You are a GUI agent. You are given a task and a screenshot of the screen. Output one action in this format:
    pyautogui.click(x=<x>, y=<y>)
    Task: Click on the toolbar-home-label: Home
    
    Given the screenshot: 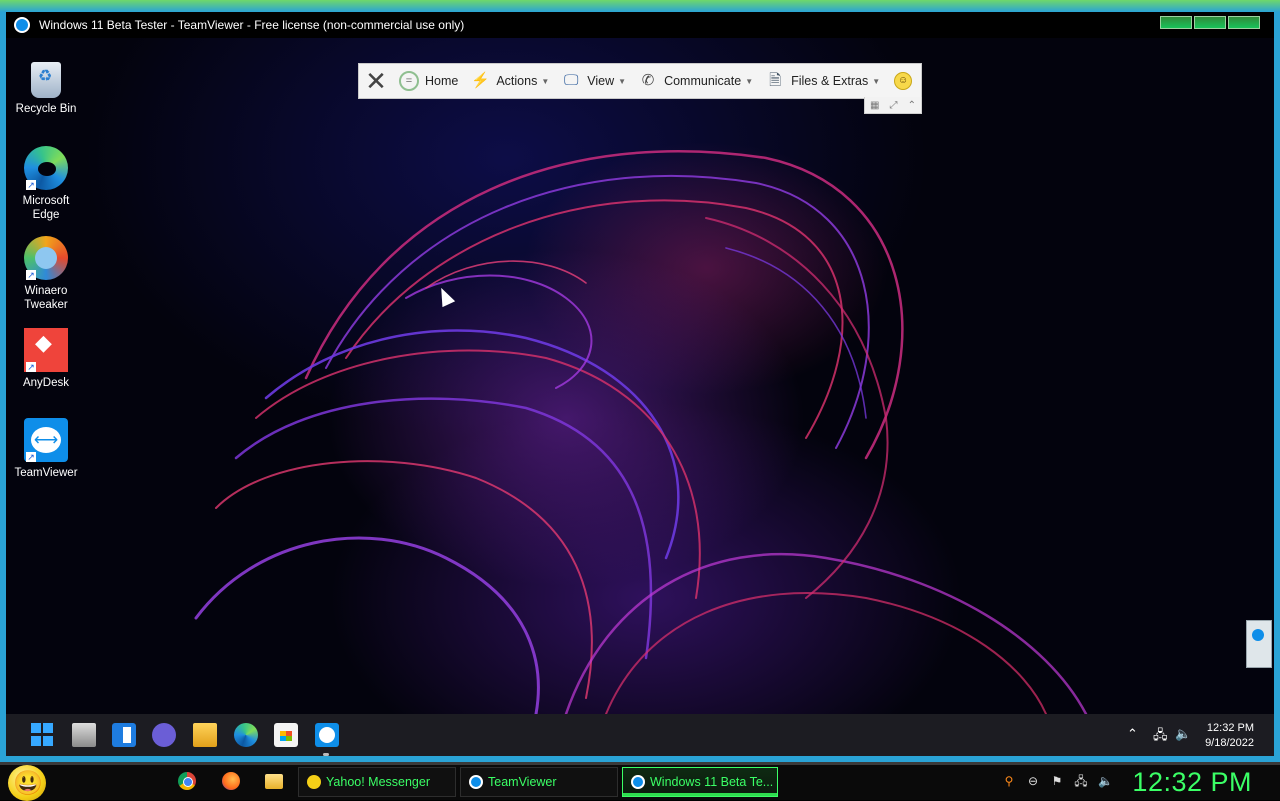 What is the action you would take?
    pyautogui.click(x=442, y=81)
    